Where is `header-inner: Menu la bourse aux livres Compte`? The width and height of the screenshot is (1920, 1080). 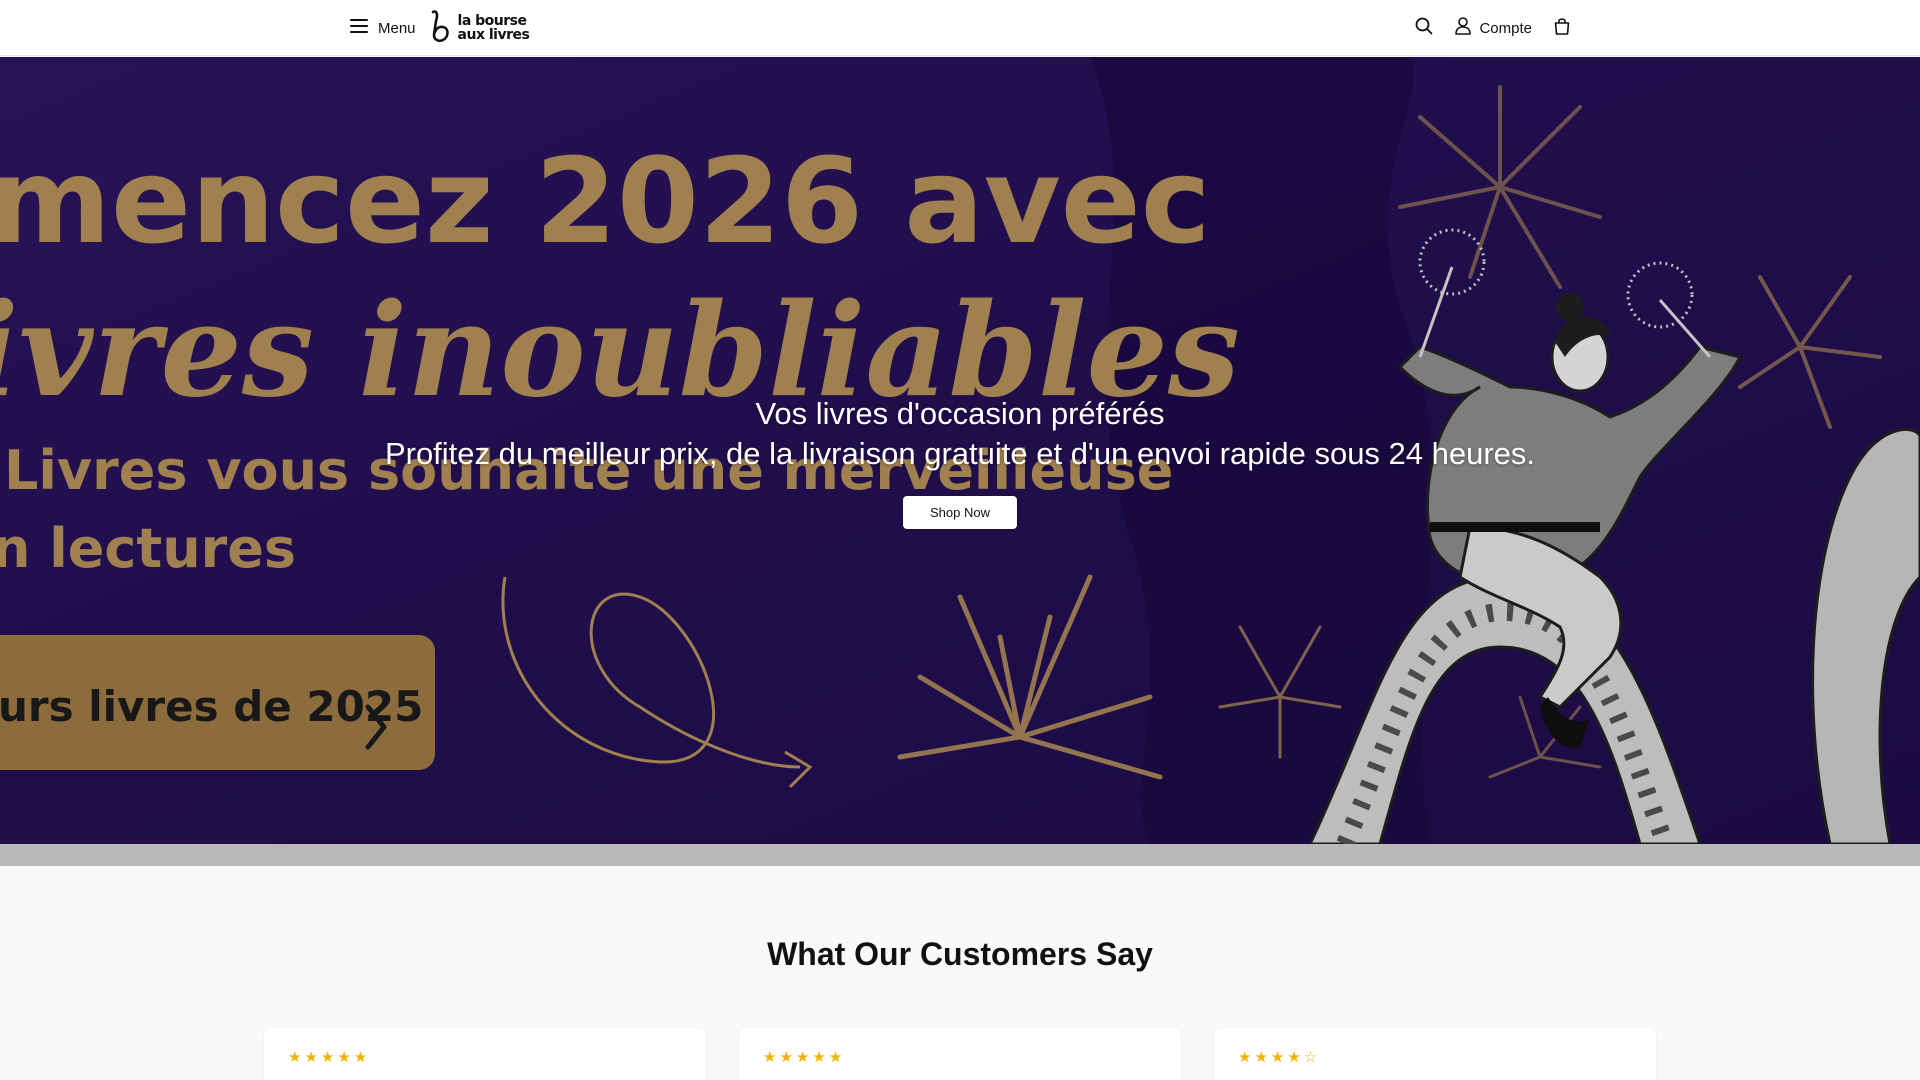
header-inner: Menu la bourse aux livres Compte is located at coordinates (960, 28).